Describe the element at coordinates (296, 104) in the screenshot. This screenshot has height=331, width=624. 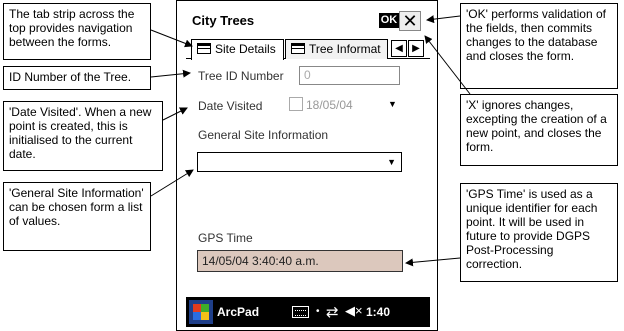
I see `date-visited-checkbox` at that location.